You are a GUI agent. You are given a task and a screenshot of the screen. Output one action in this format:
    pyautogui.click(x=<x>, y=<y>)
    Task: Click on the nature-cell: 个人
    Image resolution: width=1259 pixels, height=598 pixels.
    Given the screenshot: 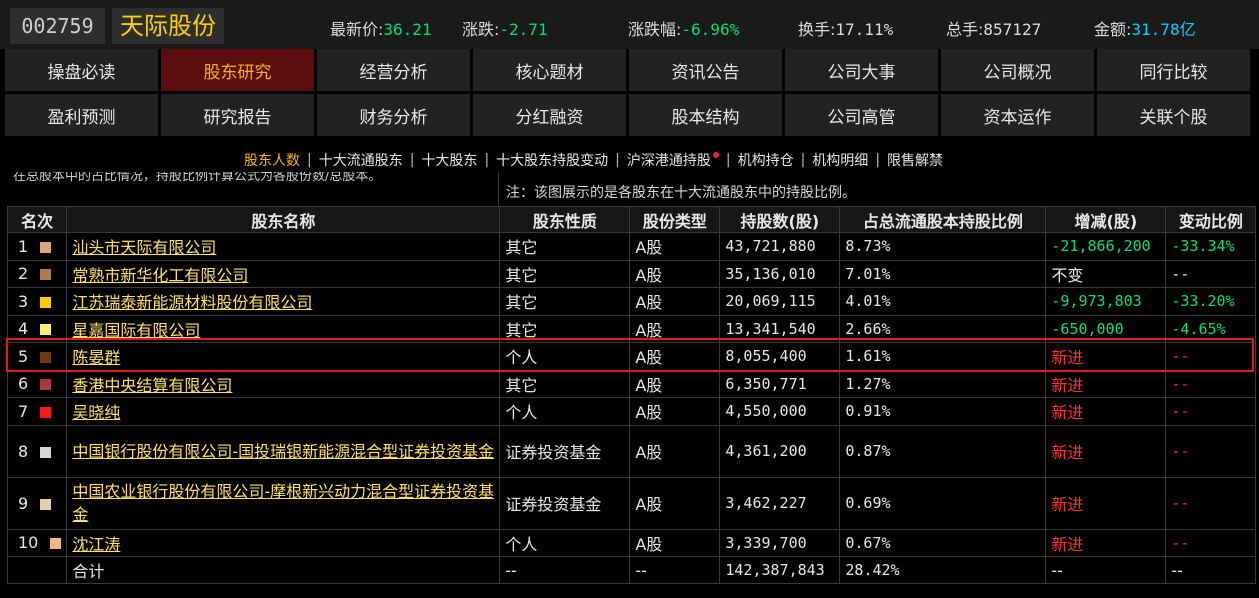 What is the action you would take?
    pyautogui.click(x=565, y=542)
    